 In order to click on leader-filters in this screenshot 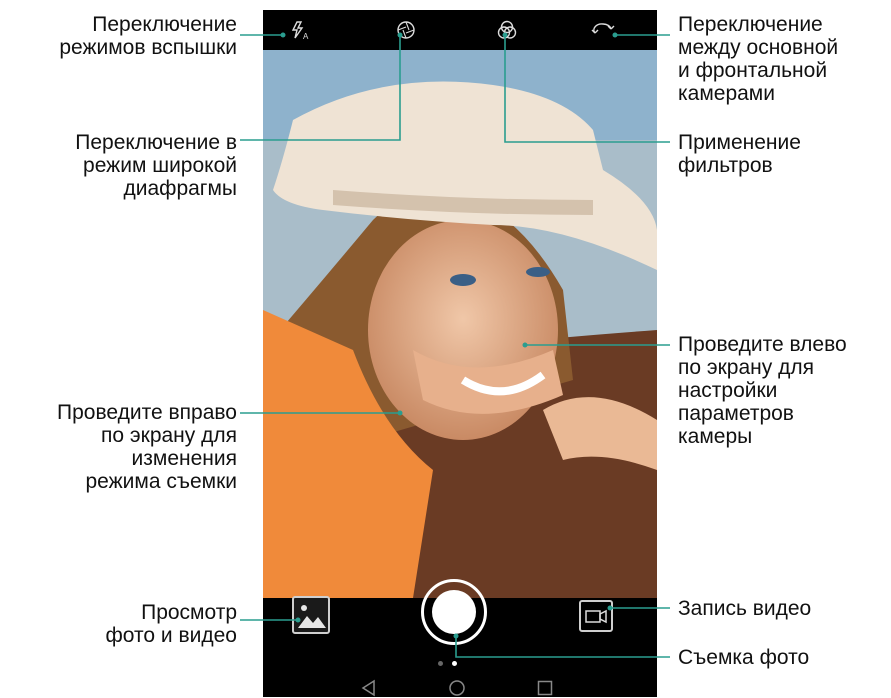, I will do `click(587, 89)`.